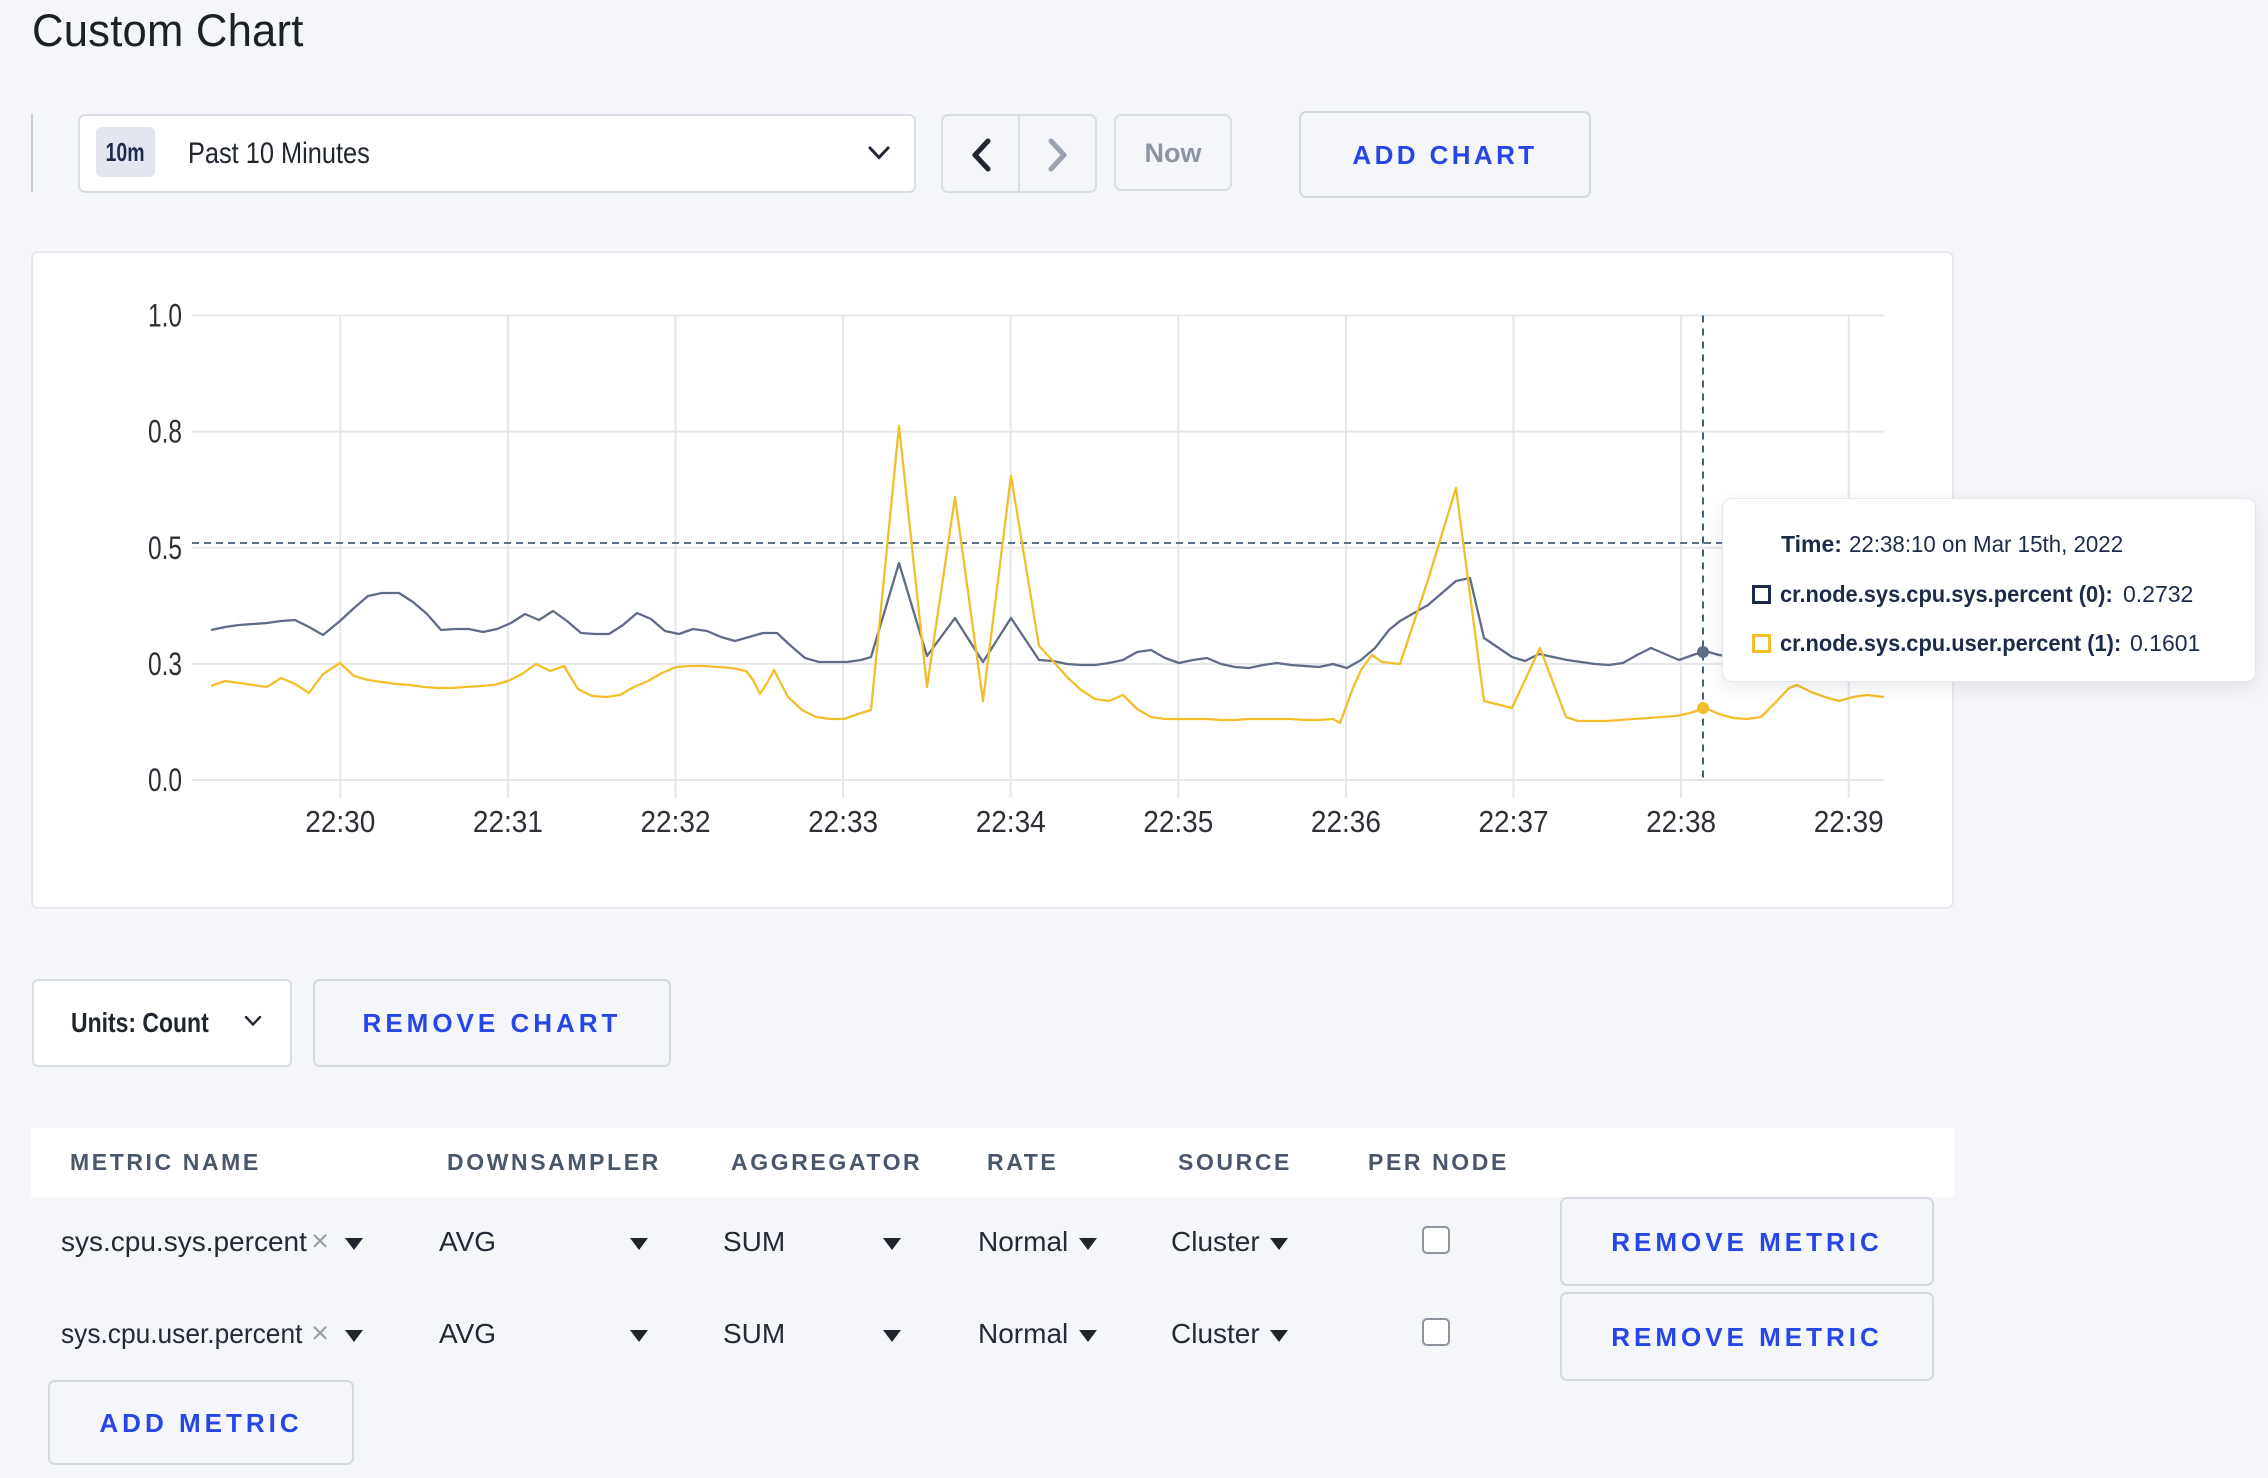 The image size is (2268, 1478). Describe the element at coordinates (1178, 821) in the screenshot. I see `svg-text: 22:35` at that location.